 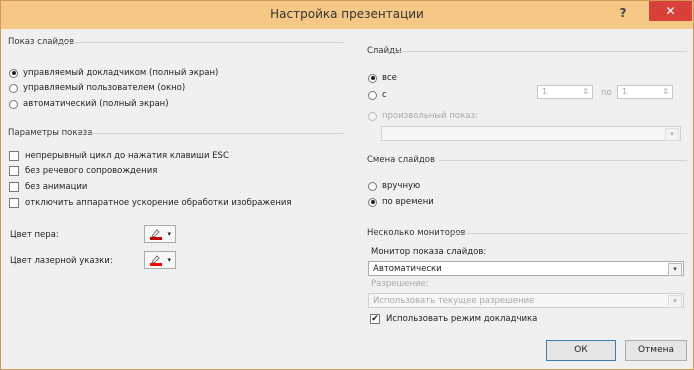 I want to click on to-slide-value: 1, so click(x=625, y=91).